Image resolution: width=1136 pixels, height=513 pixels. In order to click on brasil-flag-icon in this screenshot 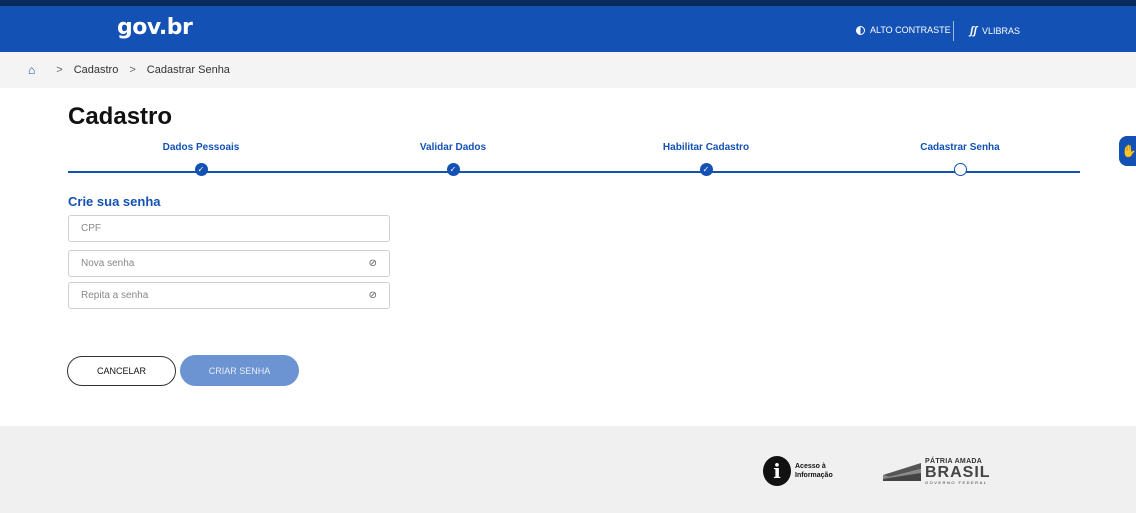, I will do `click(902, 471)`.